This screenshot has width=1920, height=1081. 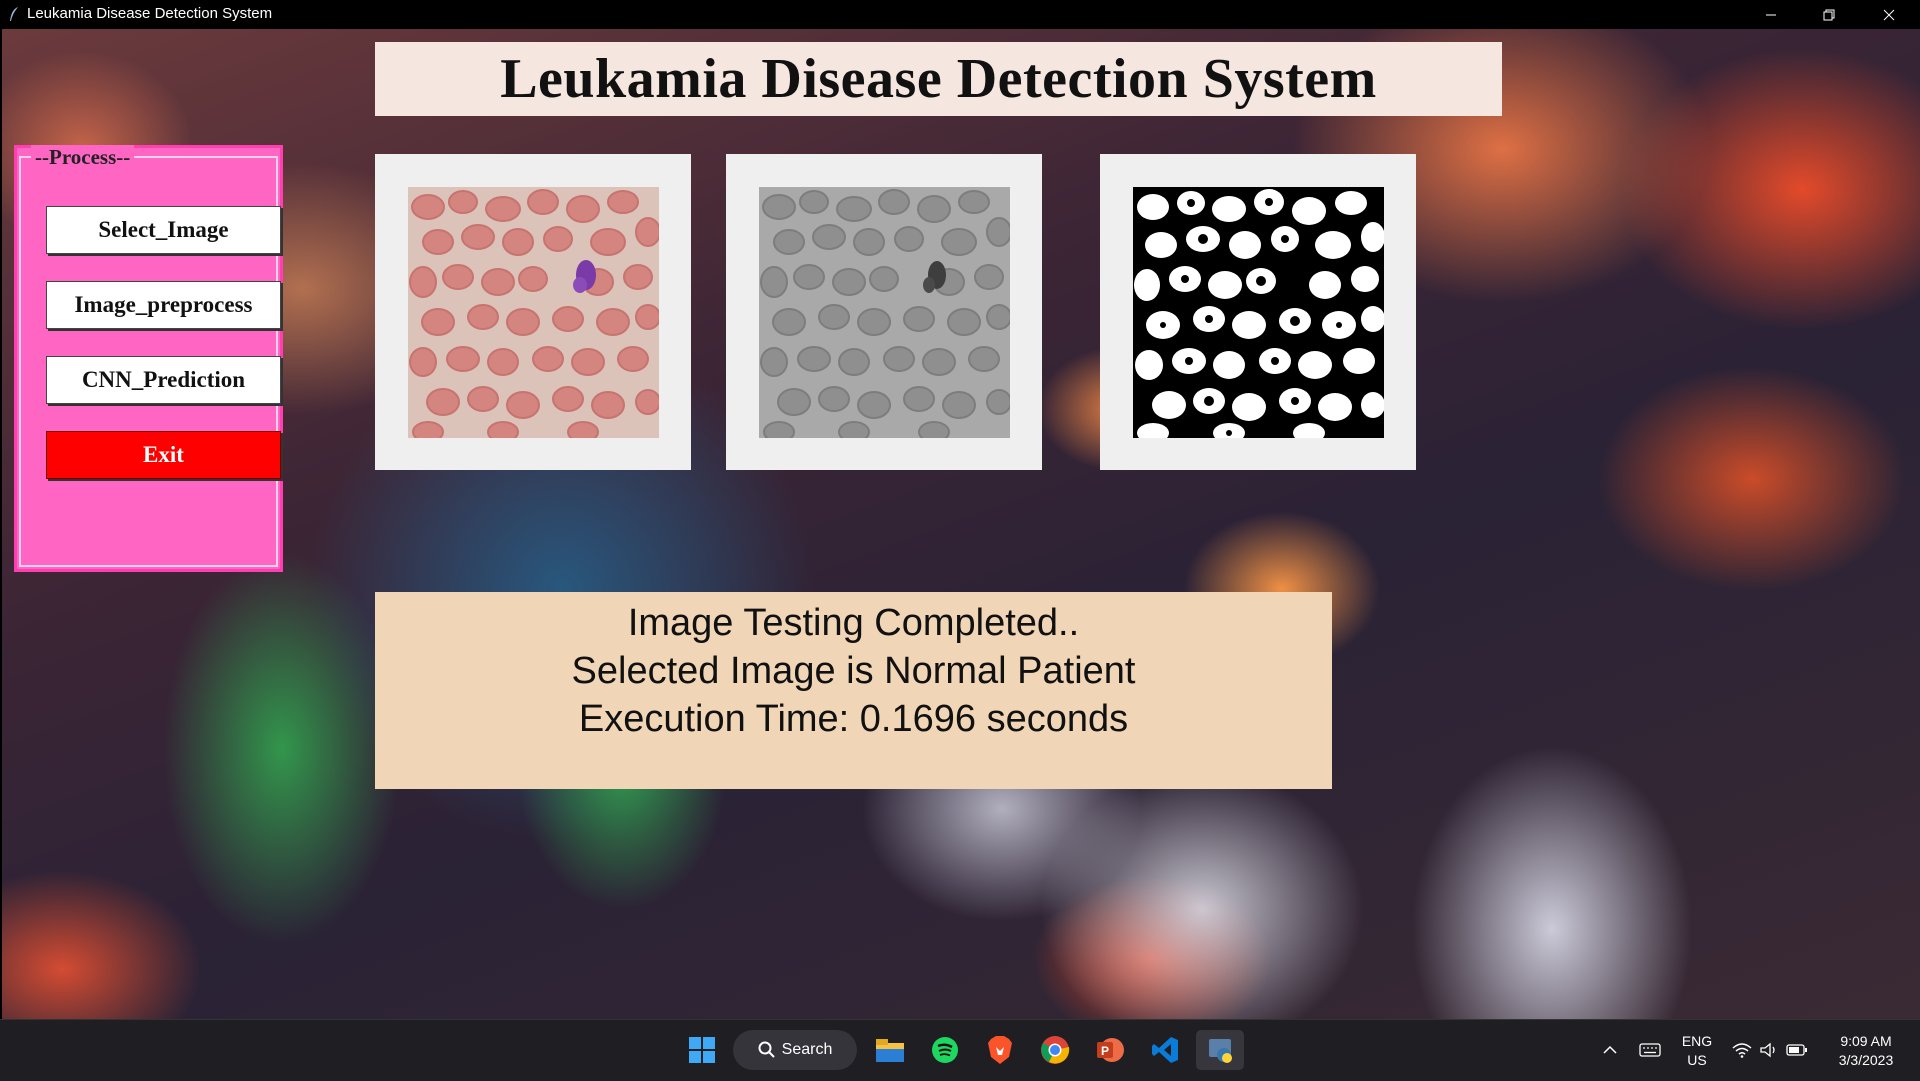 I want to click on exit-button: Exit, so click(x=163, y=455).